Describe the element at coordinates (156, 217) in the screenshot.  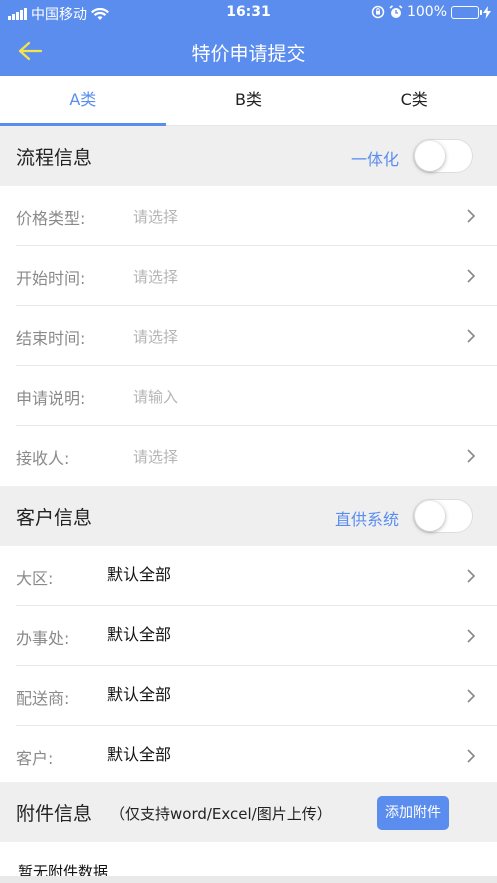
I see `price-type-value: 请选择` at that location.